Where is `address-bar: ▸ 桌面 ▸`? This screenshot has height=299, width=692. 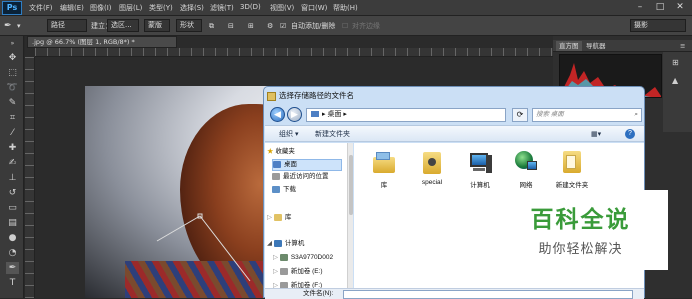
address-bar: ▸ 桌面 ▸ is located at coordinates (406, 115).